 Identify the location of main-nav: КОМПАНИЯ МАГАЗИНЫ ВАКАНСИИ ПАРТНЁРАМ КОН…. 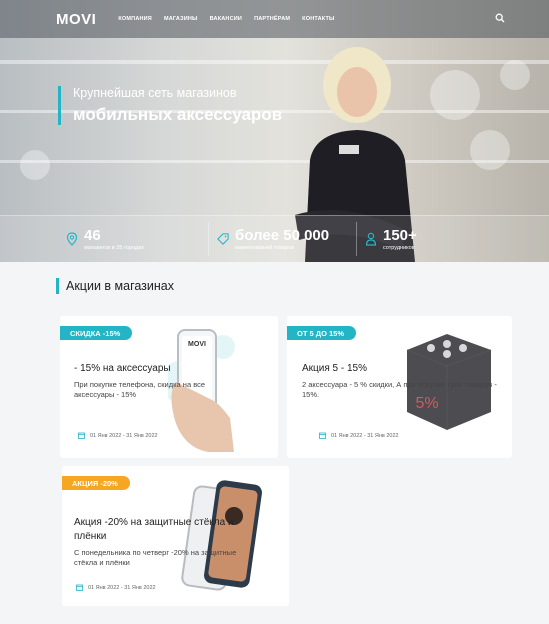
(226, 19).